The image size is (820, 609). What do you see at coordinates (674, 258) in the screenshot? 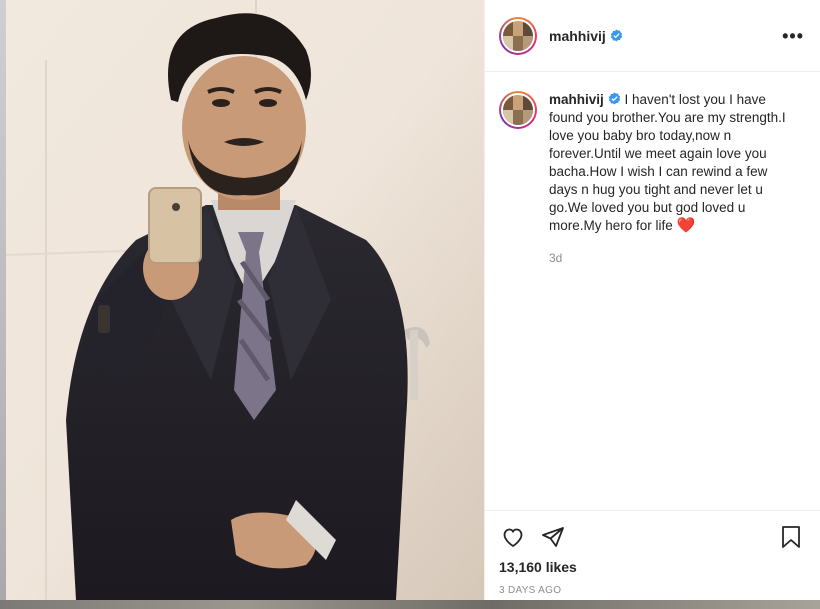
I see `caption-time: 3d` at bounding box center [674, 258].